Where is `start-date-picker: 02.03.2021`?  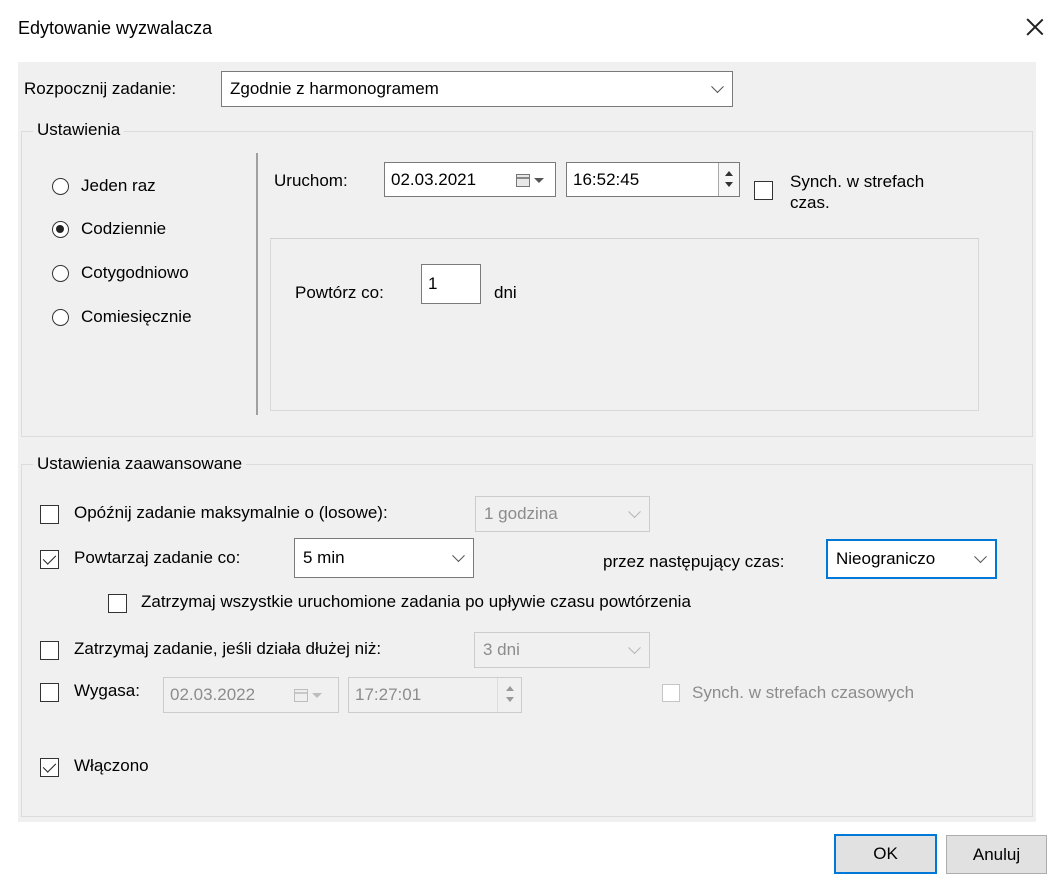 start-date-picker: 02.03.2021 is located at coordinates (470, 179).